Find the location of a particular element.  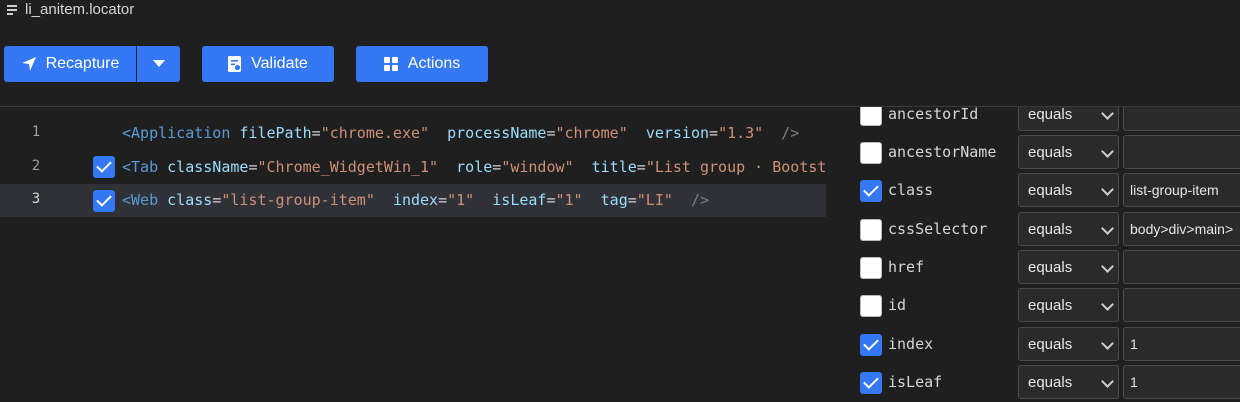

property-value-input: body>div>main> is located at coordinates (1181, 229).